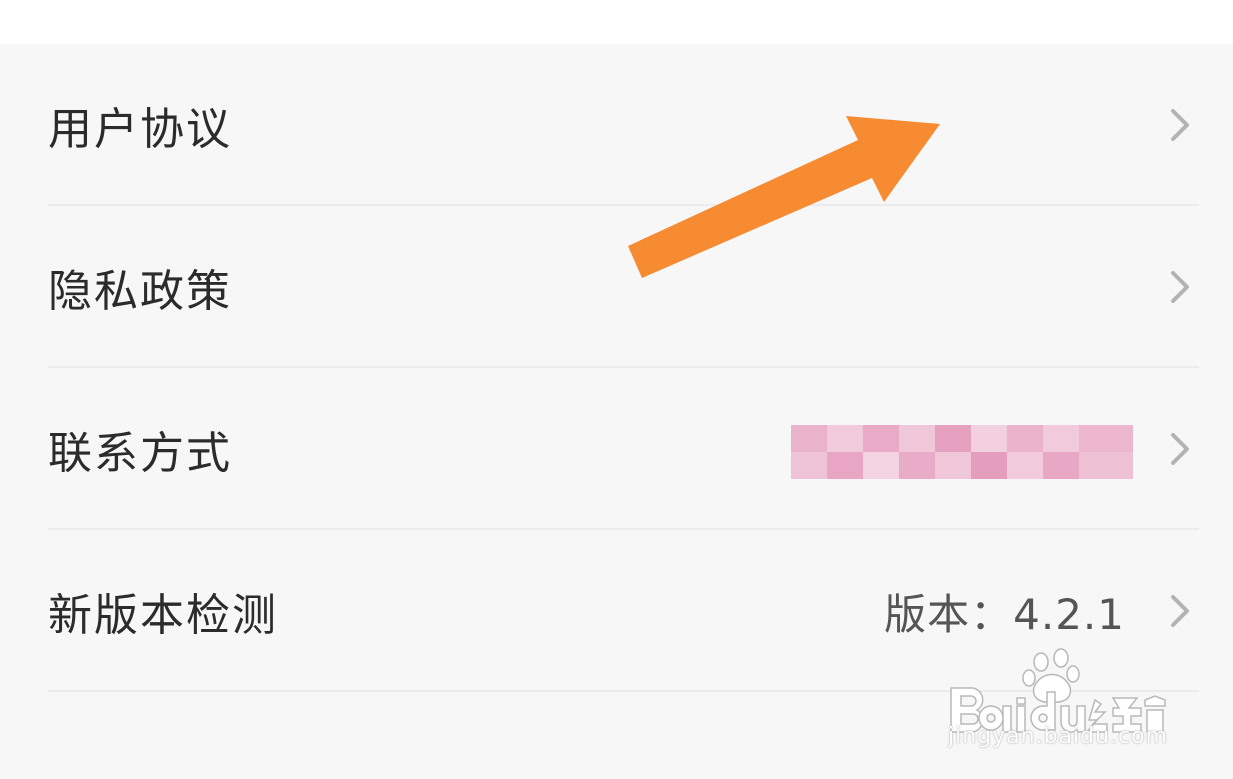  I want to click on menu-item-label: 用户协议, so click(140, 129).